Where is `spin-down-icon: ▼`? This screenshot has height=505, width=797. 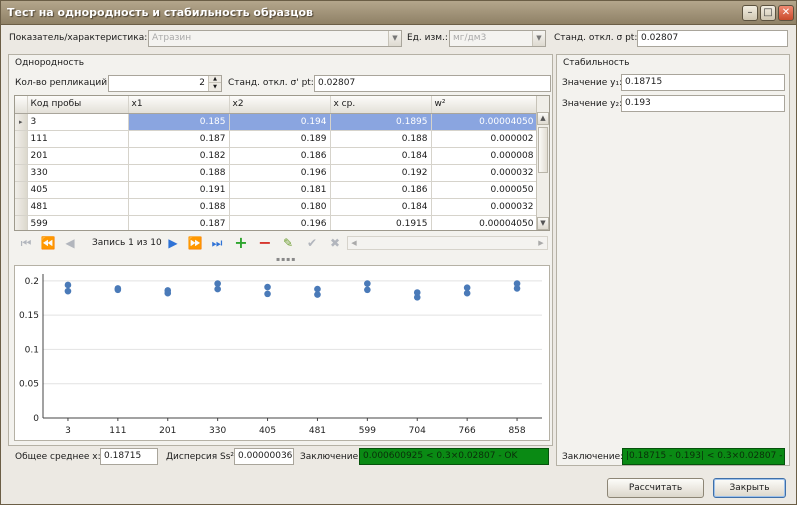
spin-down-icon: ▼ is located at coordinates (214, 87).